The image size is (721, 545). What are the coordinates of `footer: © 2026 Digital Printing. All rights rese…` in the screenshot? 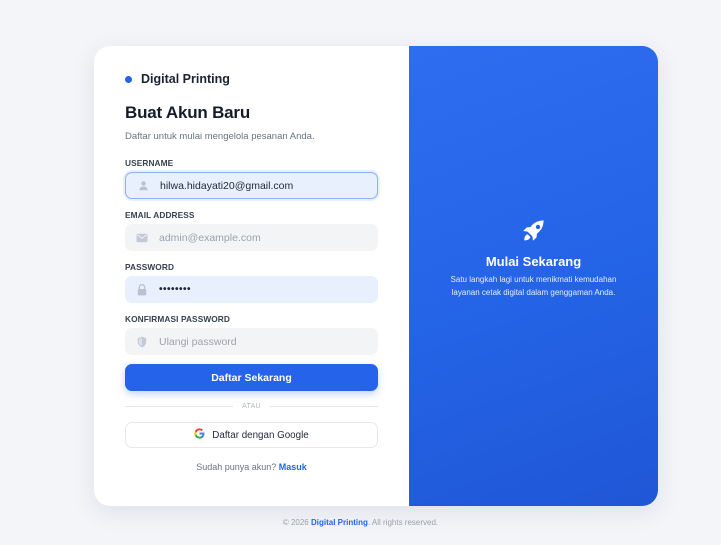 It's located at (360, 522).